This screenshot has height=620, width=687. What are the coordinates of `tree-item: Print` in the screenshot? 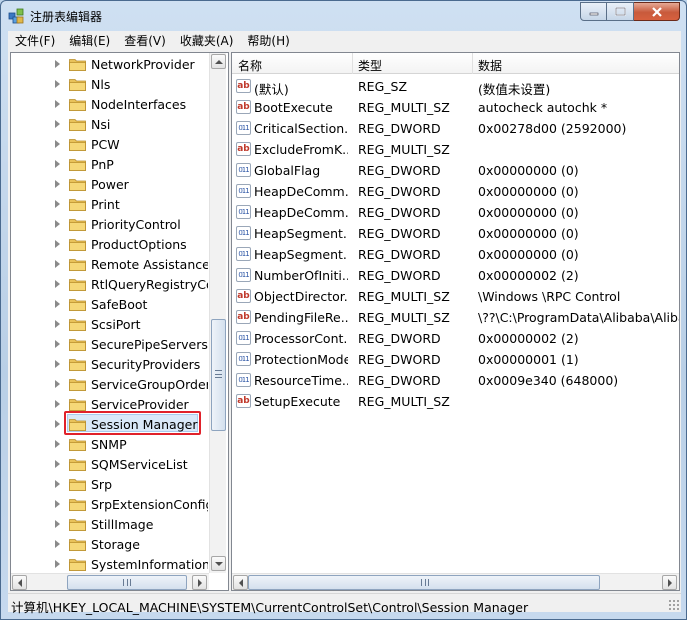 It's located at (109, 204).